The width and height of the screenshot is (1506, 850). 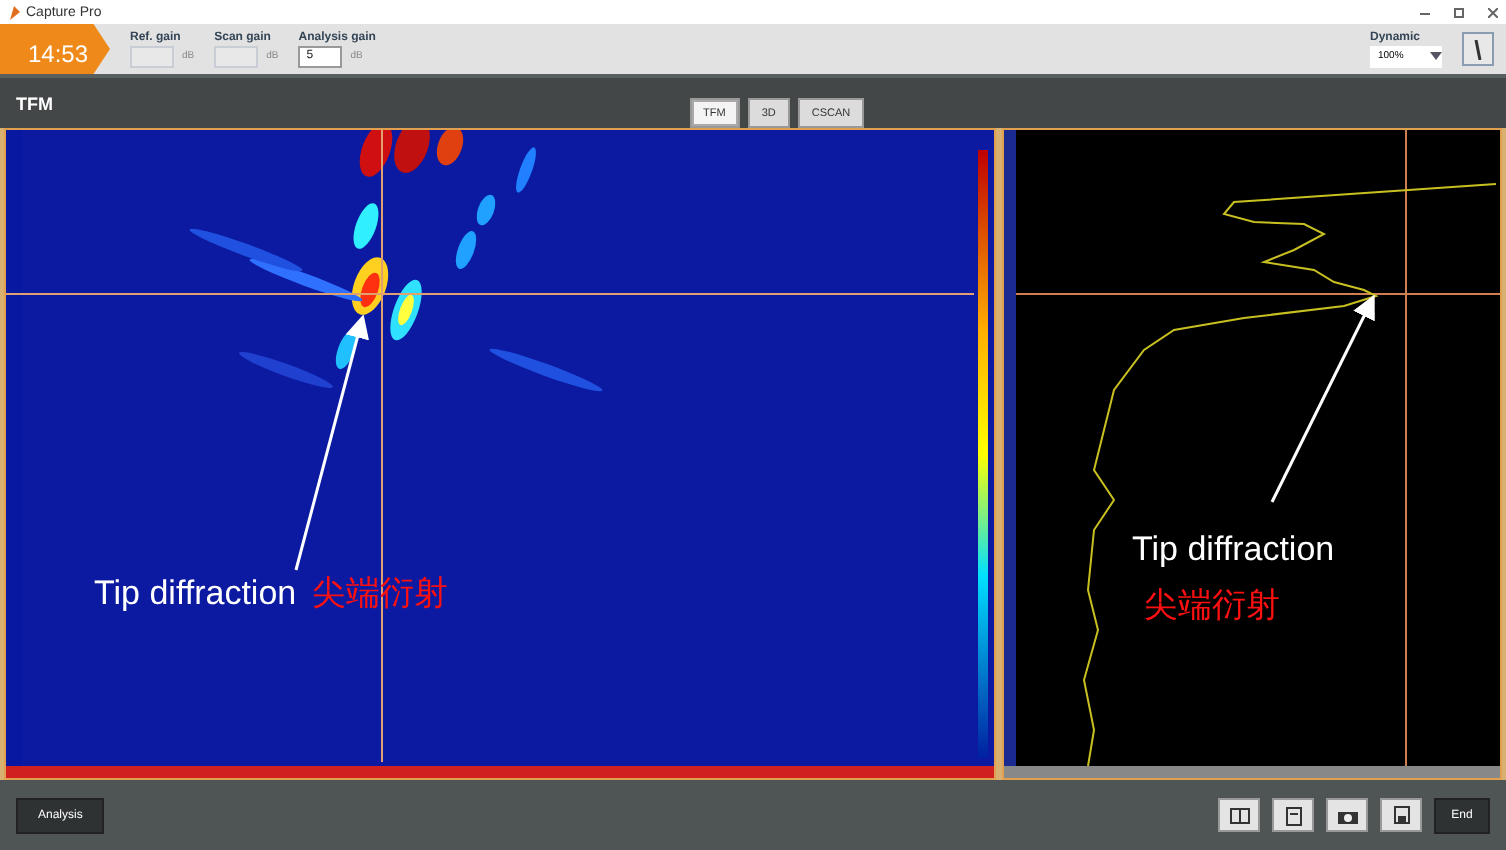 I want to click on save-icon, so click(x=1401, y=815).